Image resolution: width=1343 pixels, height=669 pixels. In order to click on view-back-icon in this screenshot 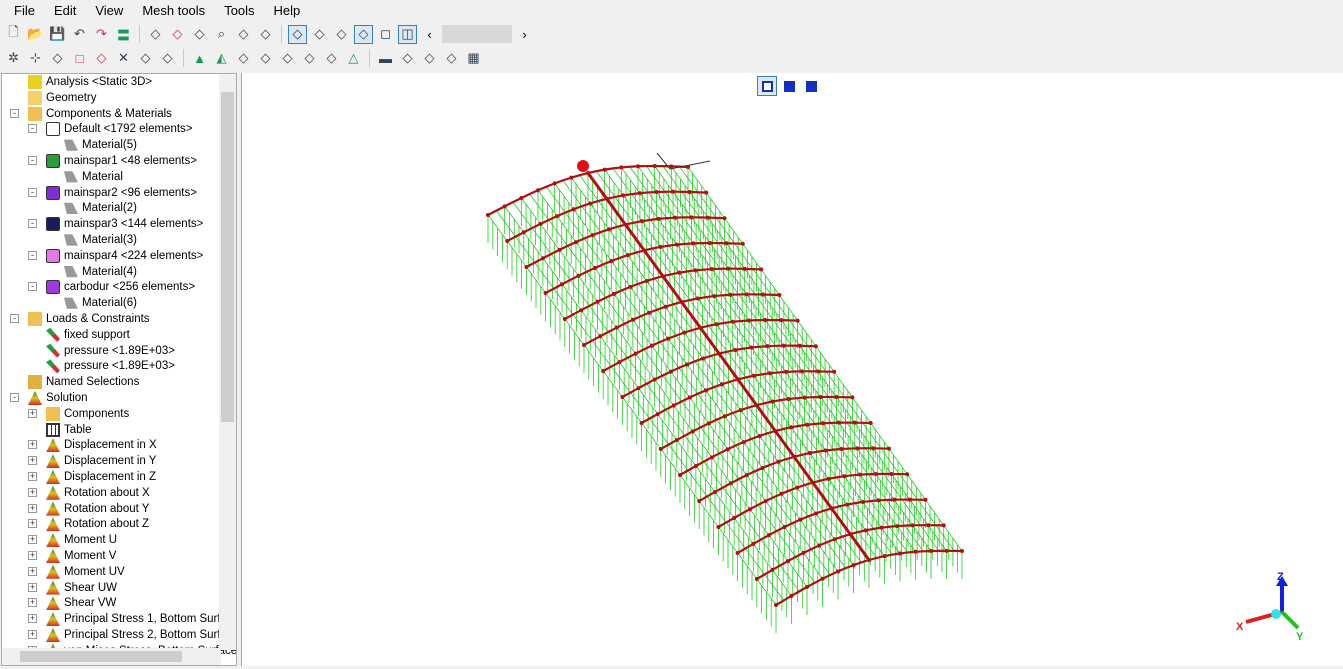, I will do `click(811, 86)`.